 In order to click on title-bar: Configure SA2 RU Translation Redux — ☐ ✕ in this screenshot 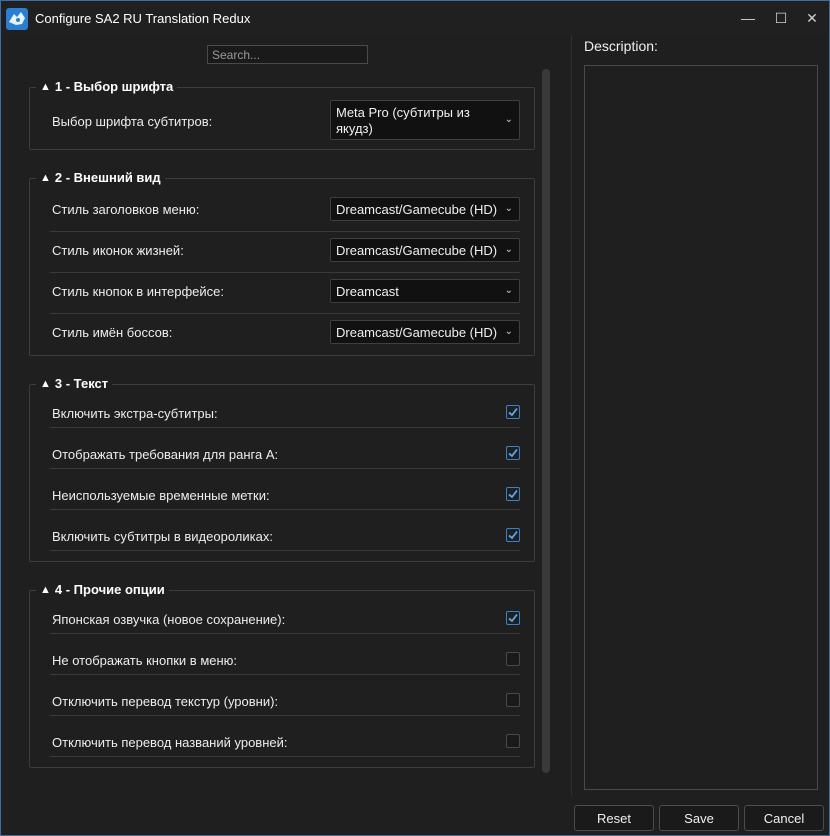, I will do `click(415, 18)`.